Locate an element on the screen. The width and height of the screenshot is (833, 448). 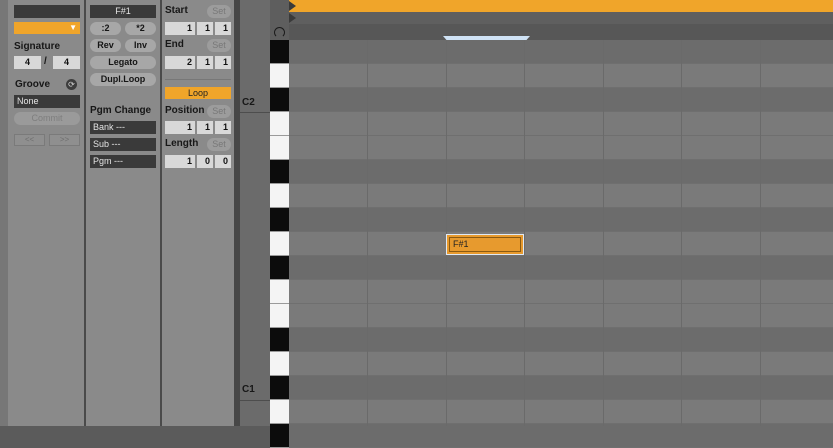
selection-brace is located at coordinates (486, 38).